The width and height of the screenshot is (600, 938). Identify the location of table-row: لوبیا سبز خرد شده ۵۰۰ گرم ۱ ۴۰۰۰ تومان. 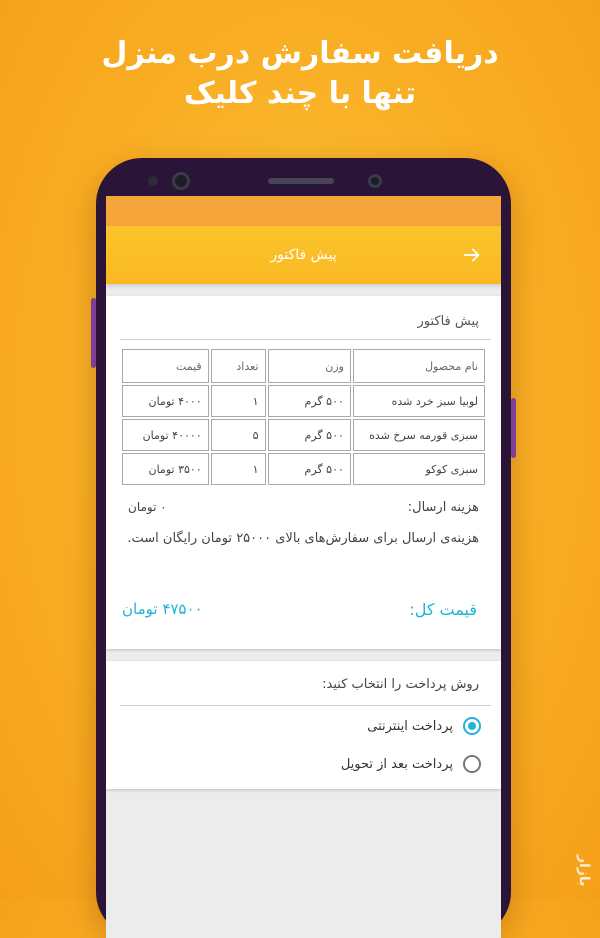
(303, 401).